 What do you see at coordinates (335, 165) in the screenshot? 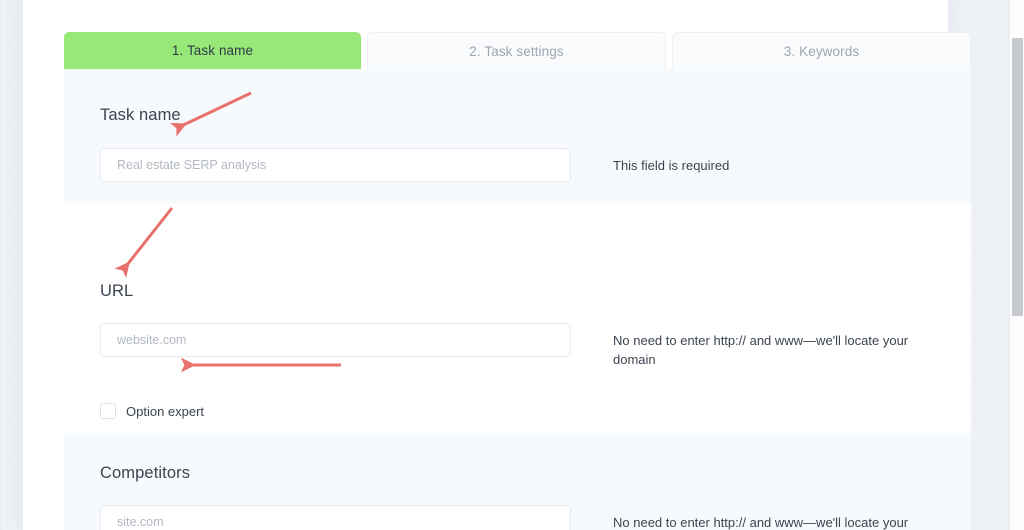
I see `task-name-input` at bounding box center [335, 165].